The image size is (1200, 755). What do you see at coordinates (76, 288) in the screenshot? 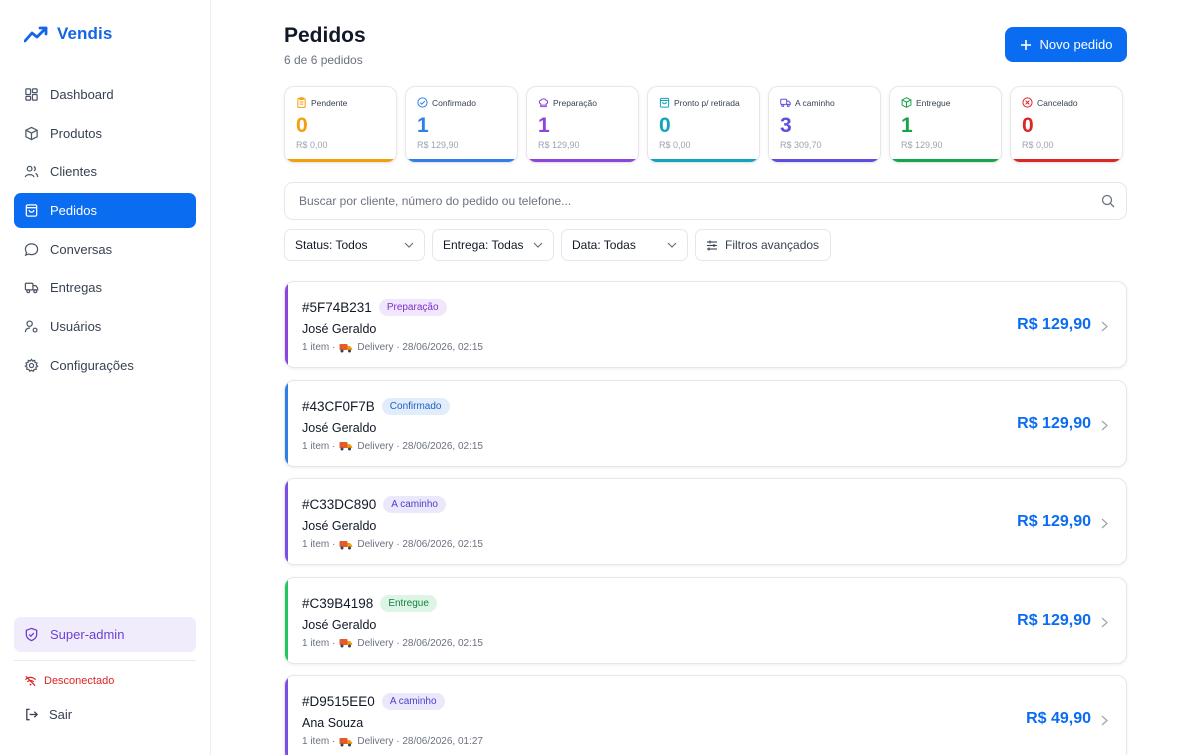
I see `sidebar-item-label: Entregas` at bounding box center [76, 288].